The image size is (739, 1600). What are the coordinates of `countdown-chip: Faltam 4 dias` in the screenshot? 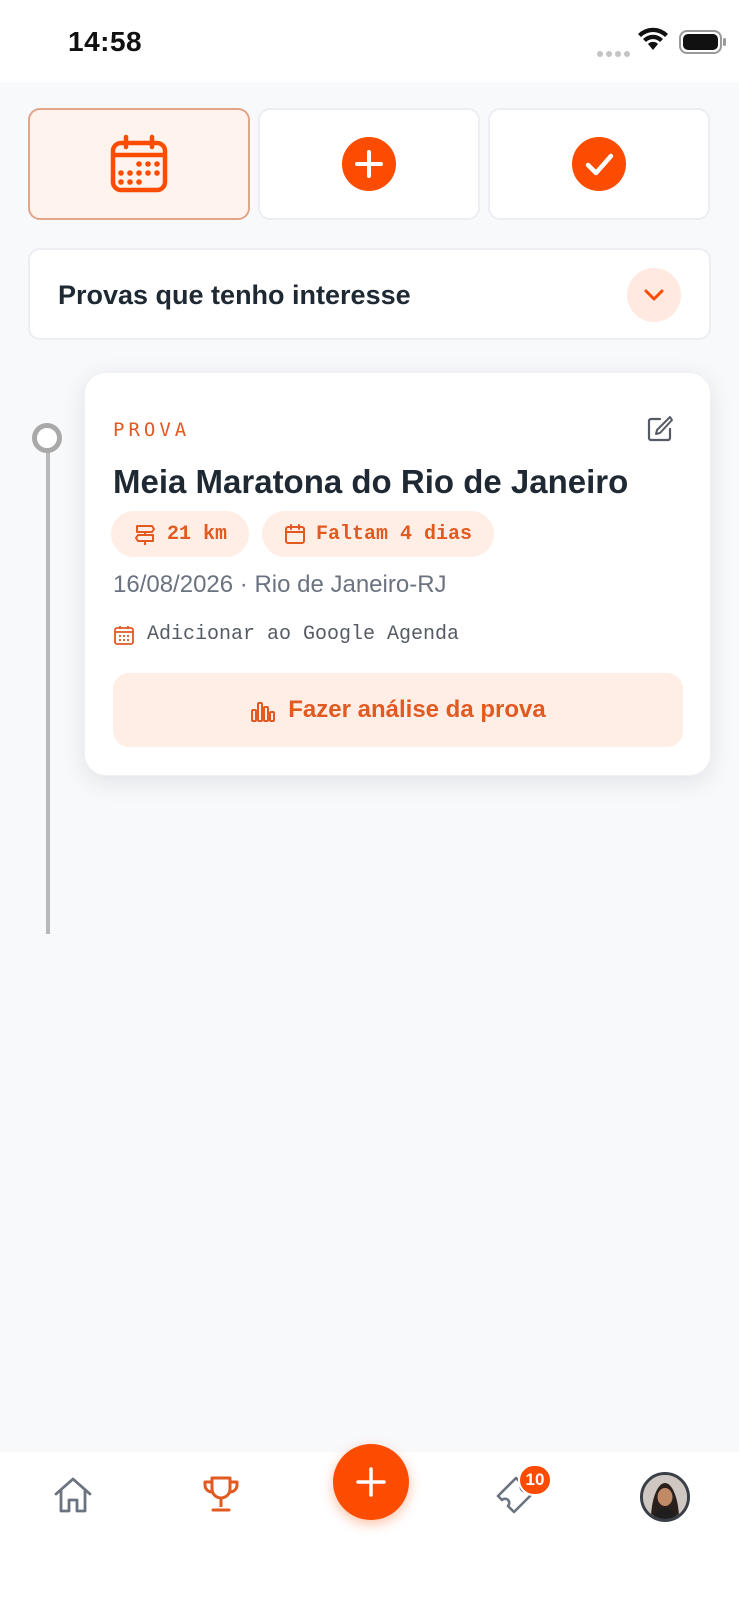 It's located at (378, 534).